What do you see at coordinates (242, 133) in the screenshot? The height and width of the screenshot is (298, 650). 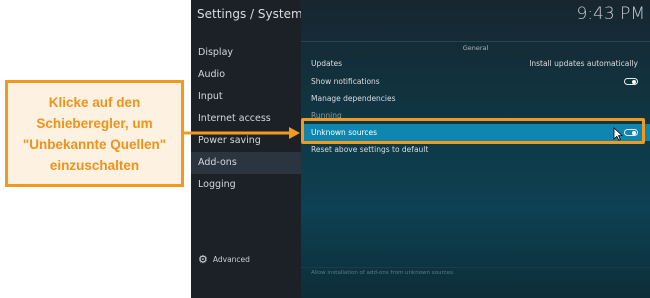 I see `annotation-arrow-icon` at bounding box center [242, 133].